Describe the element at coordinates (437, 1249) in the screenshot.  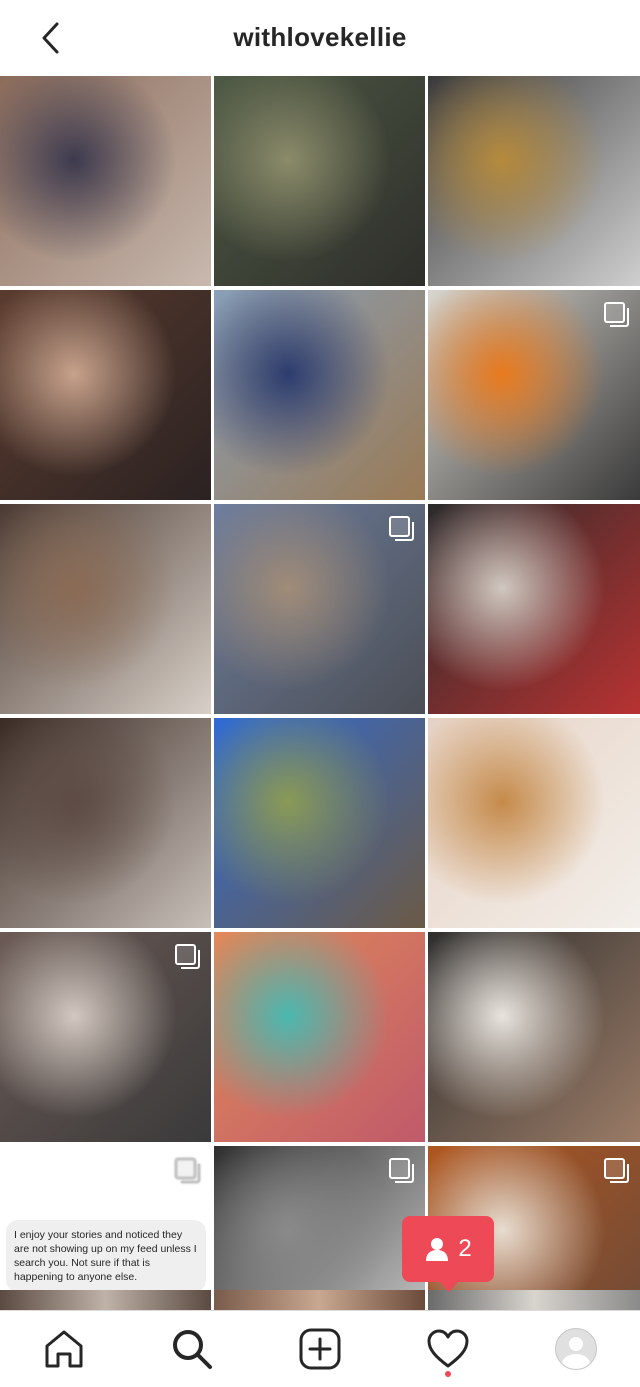
I see `person-icon` at that location.